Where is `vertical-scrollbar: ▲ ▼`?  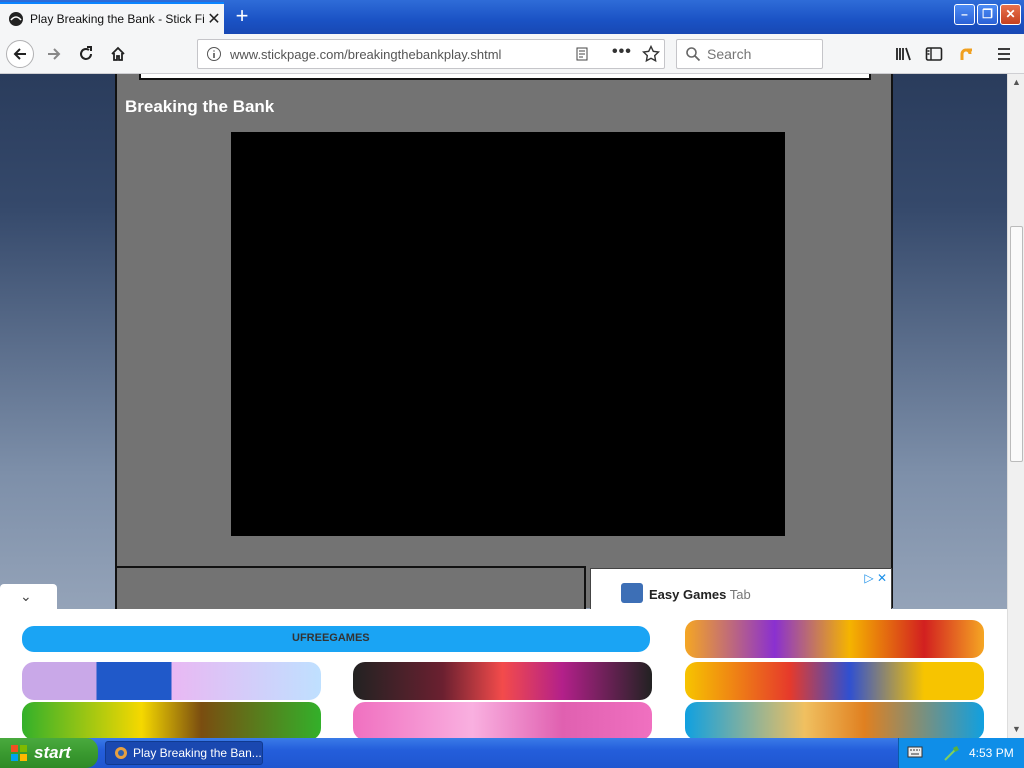
vertical-scrollbar: ▲ ▼ is located at coordinates (1015, 406).